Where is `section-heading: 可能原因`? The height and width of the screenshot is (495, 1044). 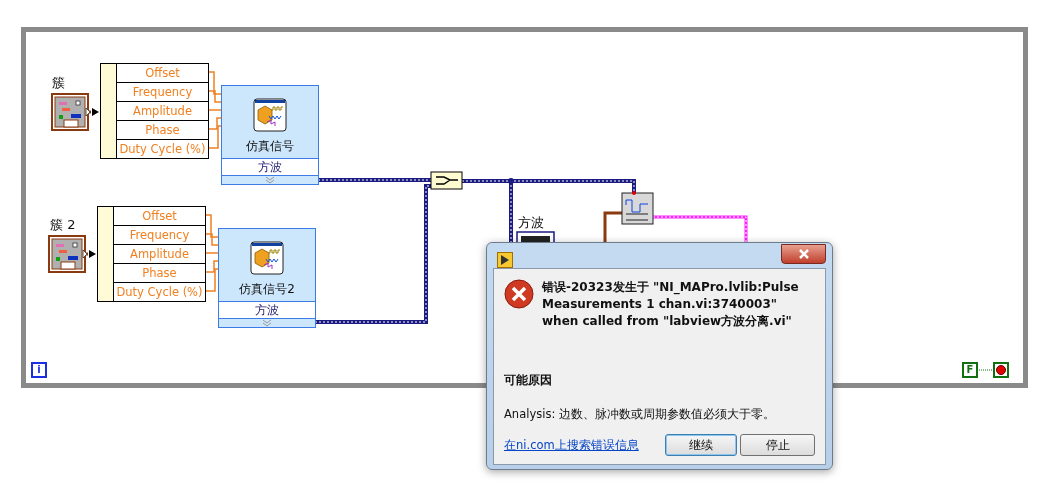
section-heading: 可能原因 is located at coordinates (528, 380).